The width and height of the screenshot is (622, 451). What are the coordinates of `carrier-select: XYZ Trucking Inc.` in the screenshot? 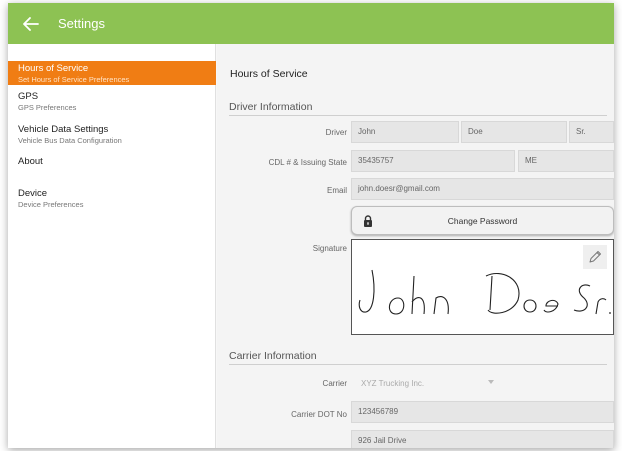 It's located at (436, 384).